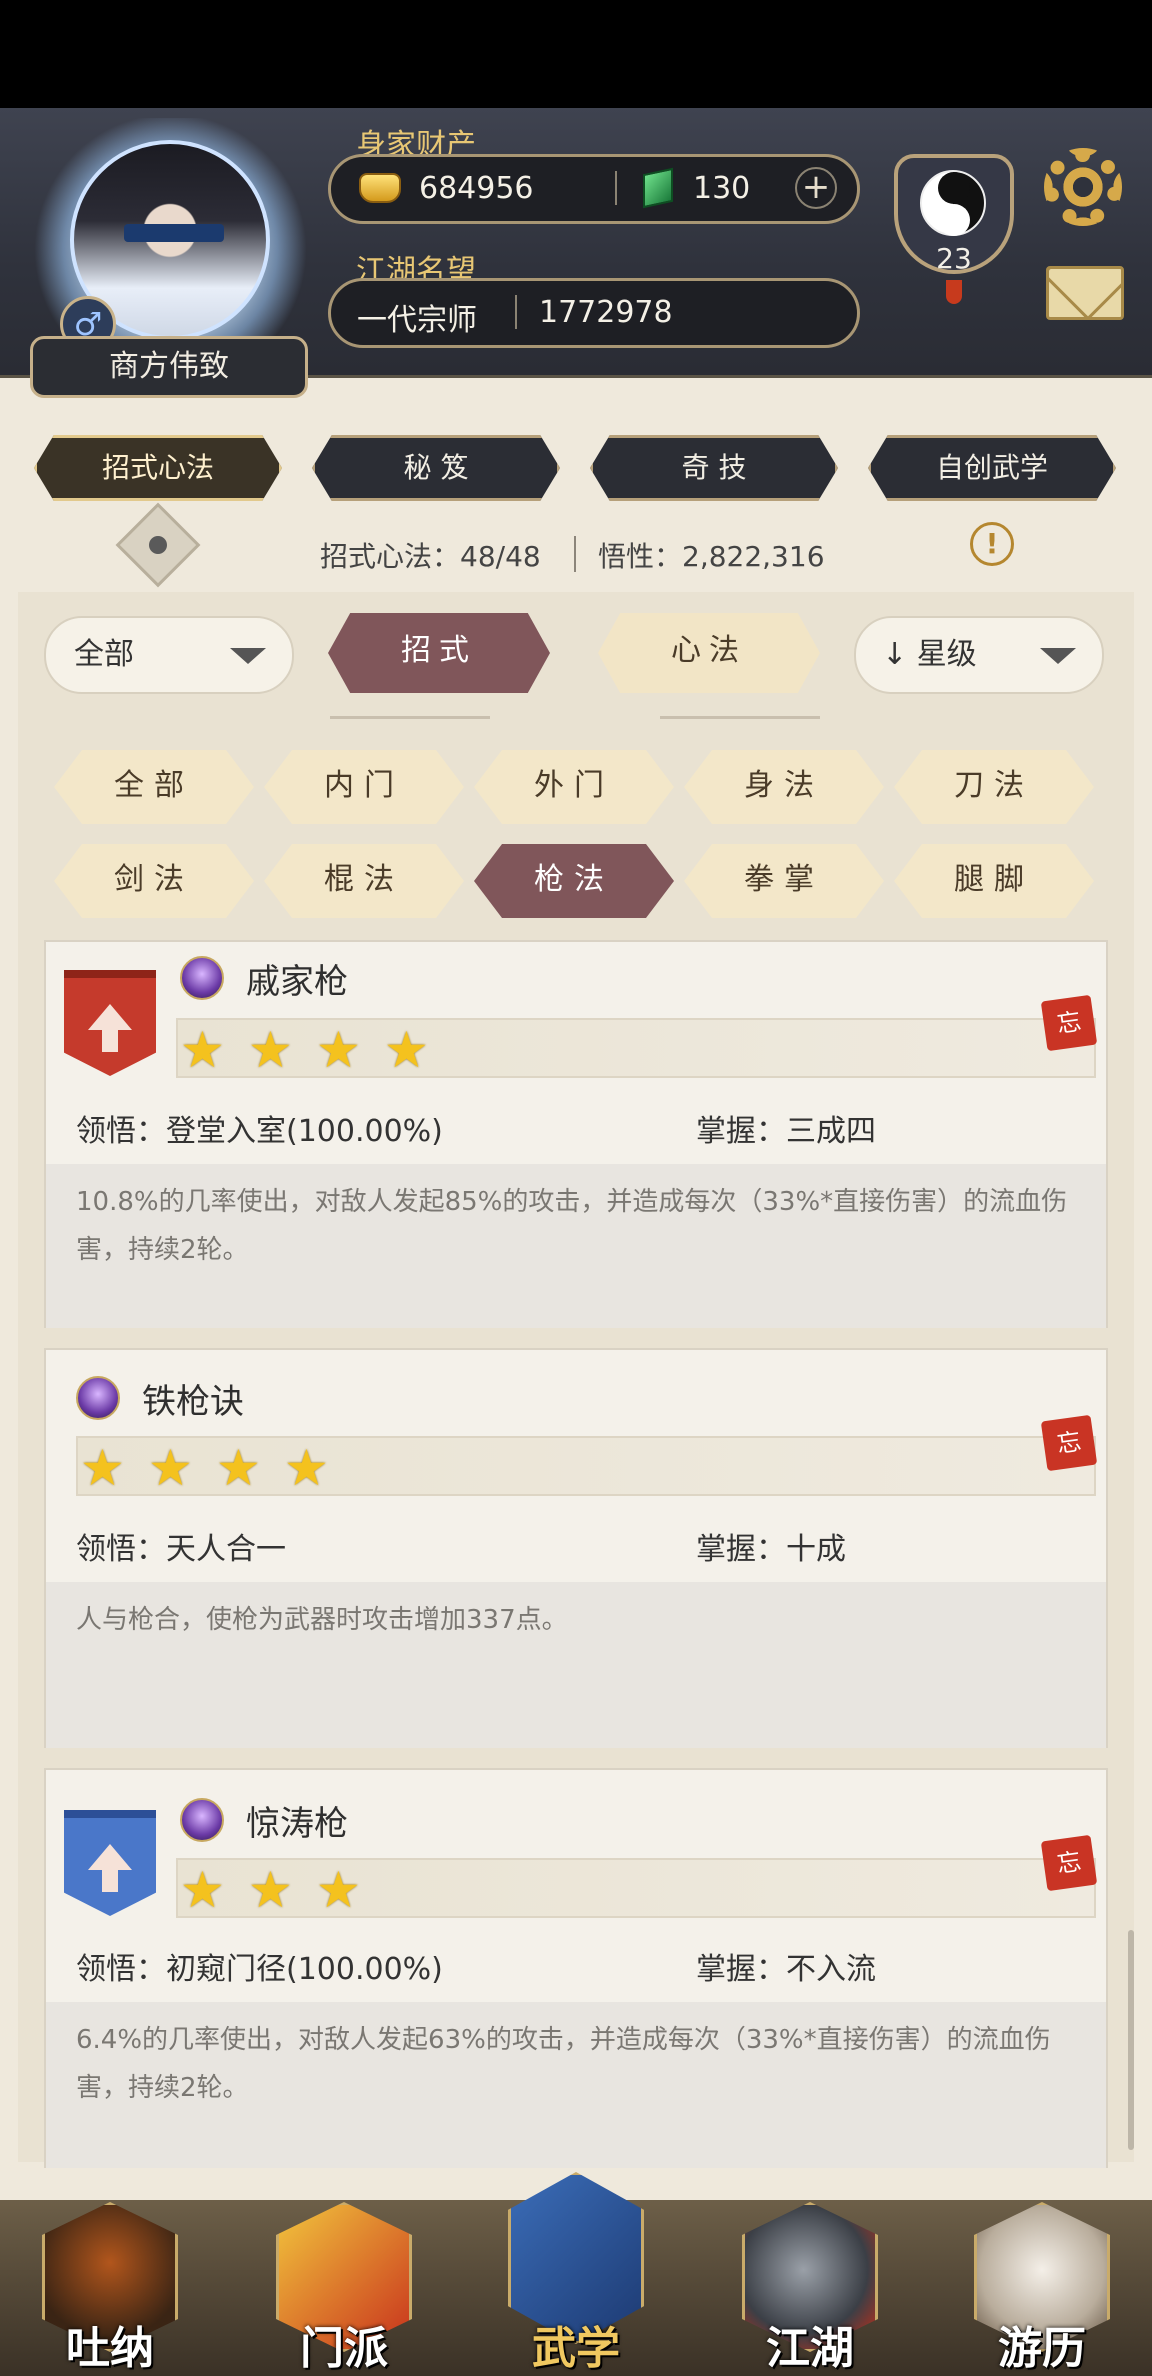 The width and height of the screenshot is (1152, 2376). What do you see at coordinates (364, 787) in the screenshot?
I see `chip-inner: 内门` at bounding box center [364, 787].